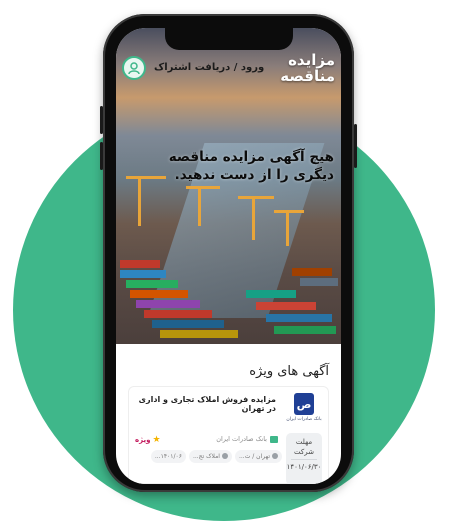 The width and height of the screenshot is (451, 521). I want to click on top-bar: ورود / دریافت اشتراک مزایده مناقصه, so click(228, 70).